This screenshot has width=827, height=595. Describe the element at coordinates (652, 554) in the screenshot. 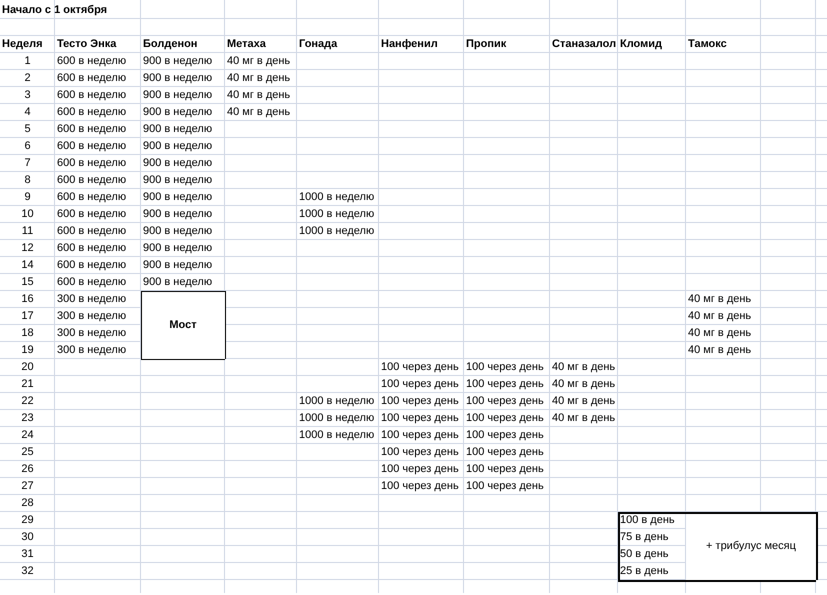

I see `table-cell: 50 в день` at that location.